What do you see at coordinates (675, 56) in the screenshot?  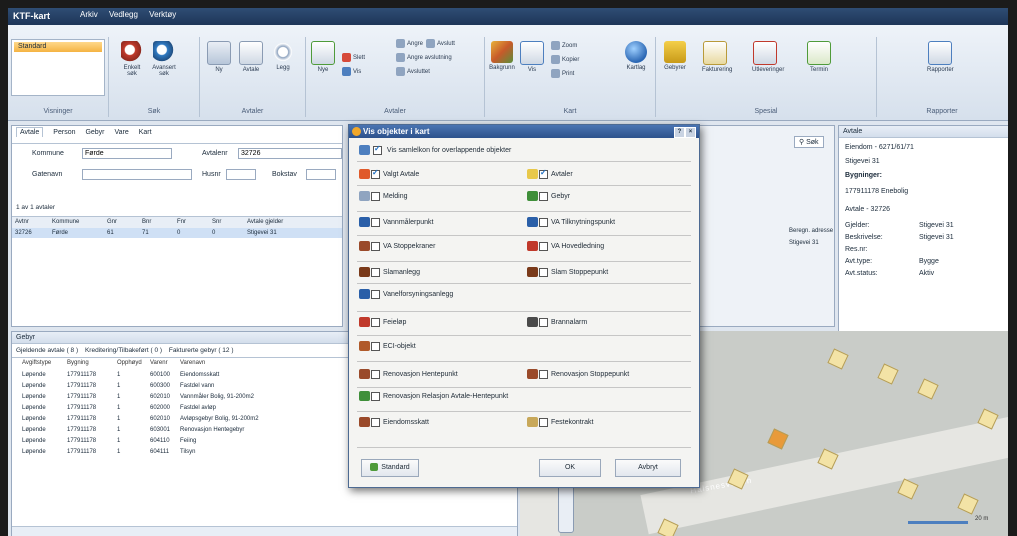 I see `gebyrer-button: Gebyrer` at bounding box center [675, 56].